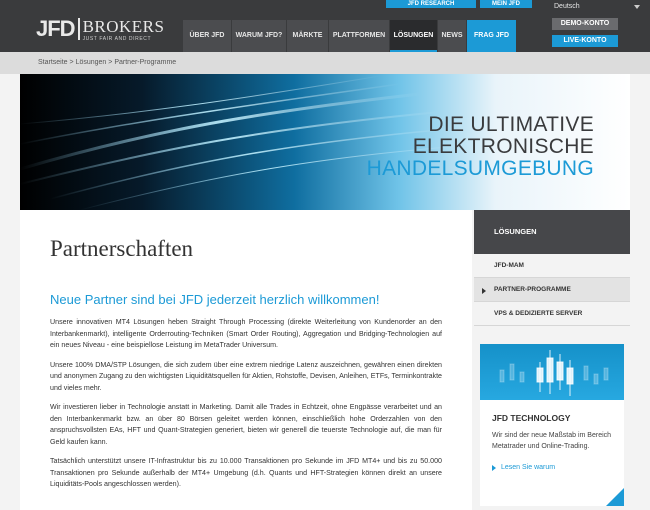 Image resolution: width=650 pixels, height=510 pixels. I want to click on hero-line-2: ELEKTRONISCHE, so click(503, 146).